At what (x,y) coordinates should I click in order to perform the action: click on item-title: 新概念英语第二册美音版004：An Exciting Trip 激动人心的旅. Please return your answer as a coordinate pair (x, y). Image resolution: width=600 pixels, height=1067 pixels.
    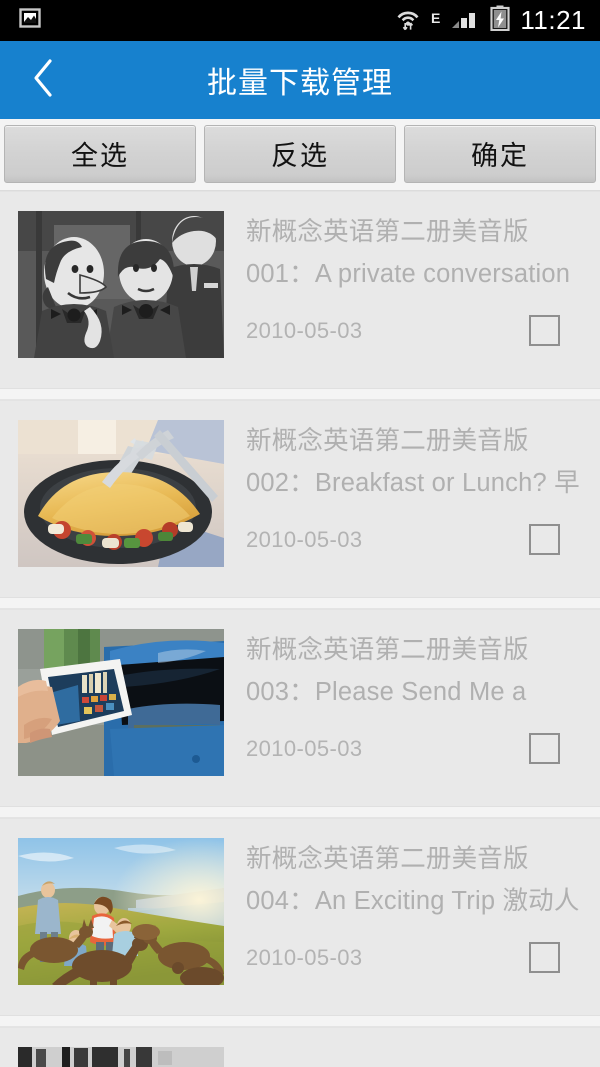
    Looking at the image, I should click on (413, 880).